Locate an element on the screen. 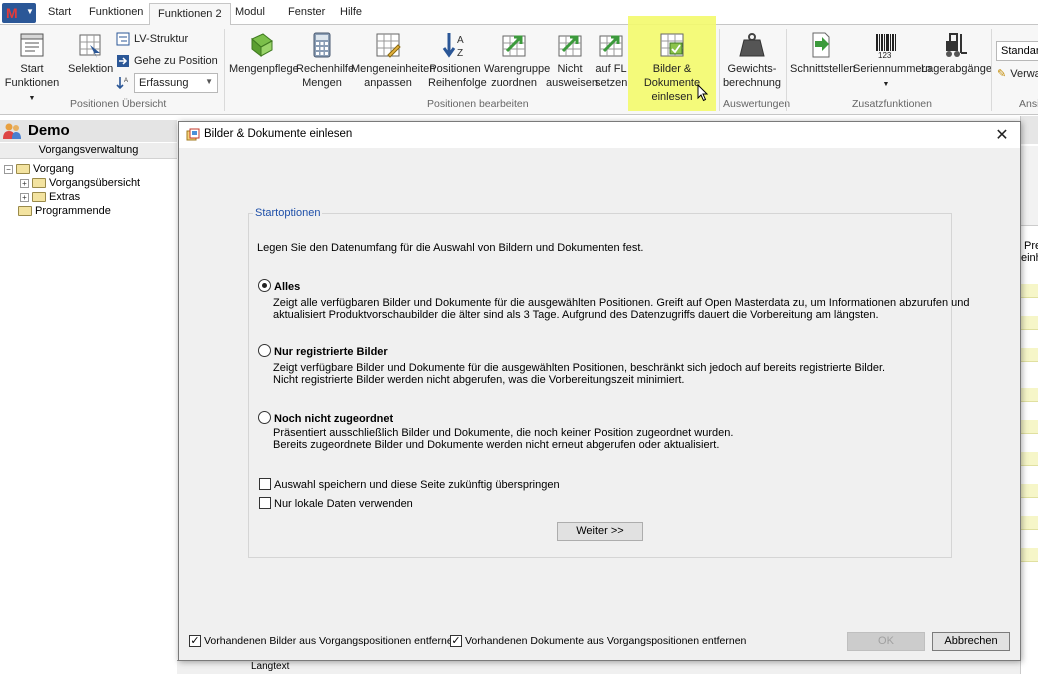  standard-dropdown: Standard is located at coordinates (1017, 51).